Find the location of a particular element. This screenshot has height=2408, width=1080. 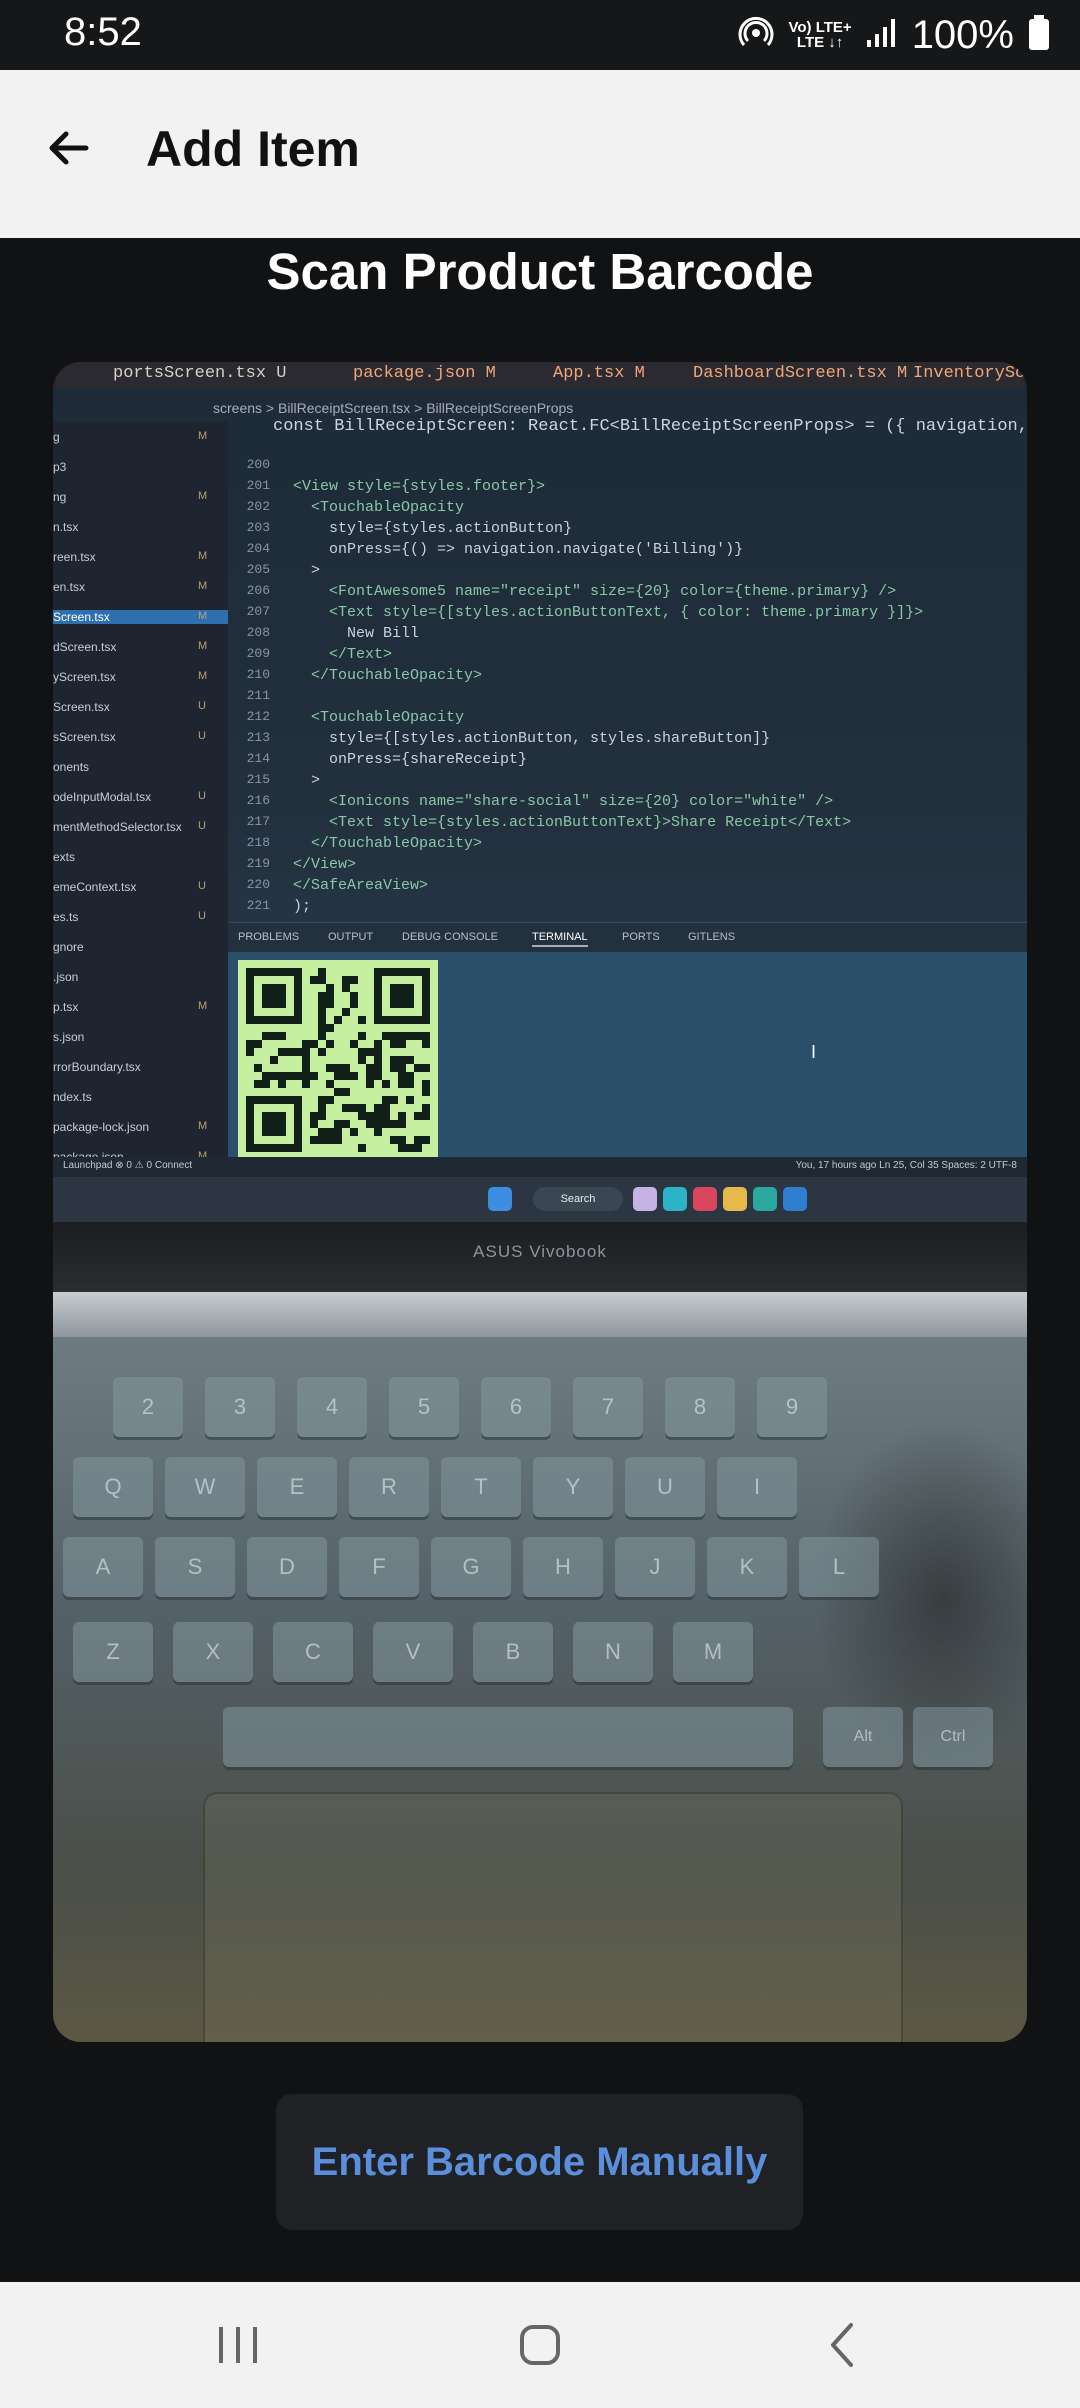

editor-tab: DashboardScreen.tsx M is located at coordinates (800, 373).